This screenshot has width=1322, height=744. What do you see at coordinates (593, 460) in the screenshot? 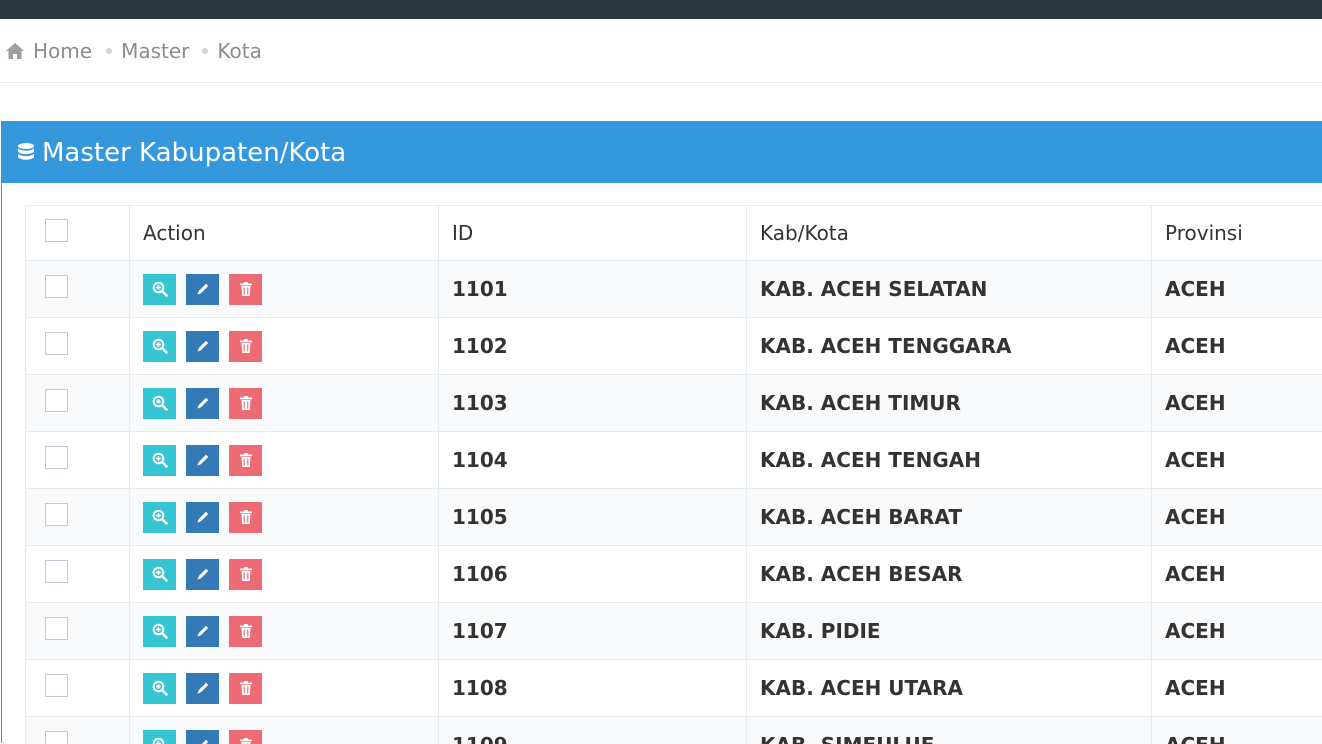
I see `row-id: 1104` at bounding box center [593, 460].